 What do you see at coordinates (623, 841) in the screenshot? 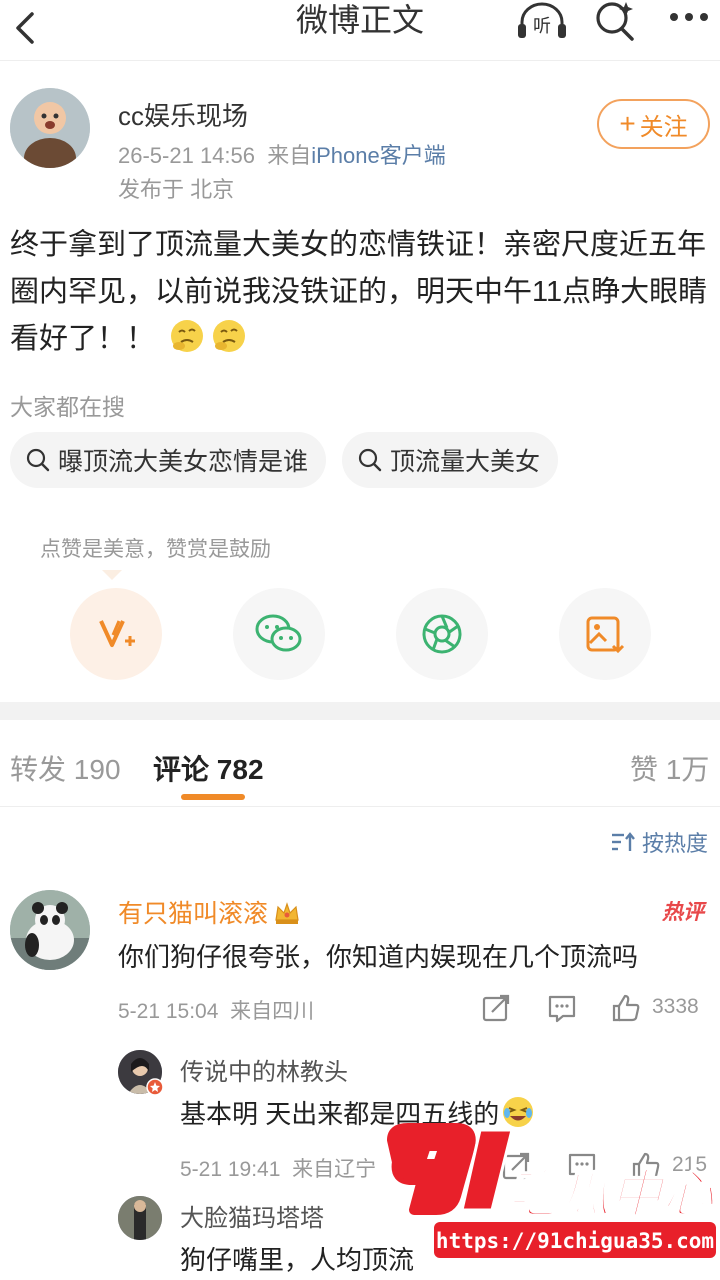
I see `sort-icon` at bounding box center [623, 841].